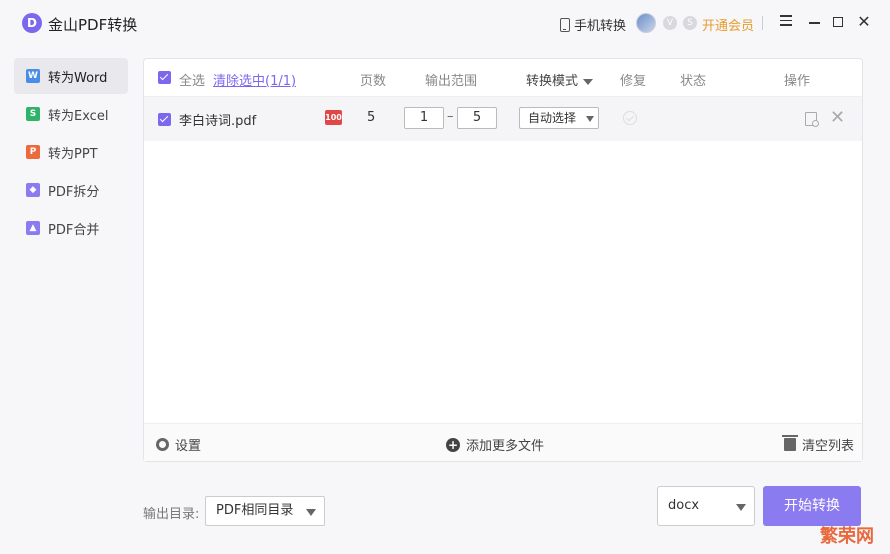  Describe the element at coordinates (254, 79) in the screenshot. I see `clear-selected-link: 清除选中(1/1)` at that location.